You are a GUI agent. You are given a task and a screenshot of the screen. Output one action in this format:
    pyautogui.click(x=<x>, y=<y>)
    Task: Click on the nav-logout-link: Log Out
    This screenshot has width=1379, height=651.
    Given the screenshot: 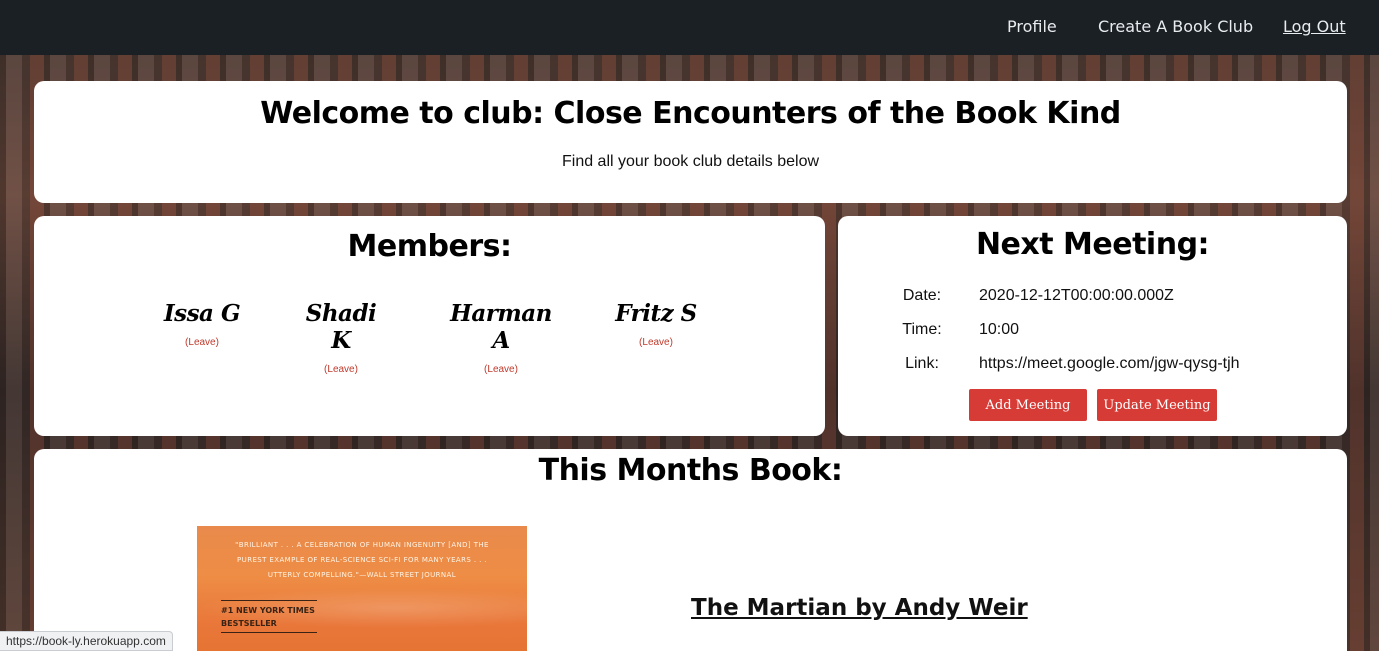 What is the action you would take?
    pyautogui.click(x=1314, y=26)
    